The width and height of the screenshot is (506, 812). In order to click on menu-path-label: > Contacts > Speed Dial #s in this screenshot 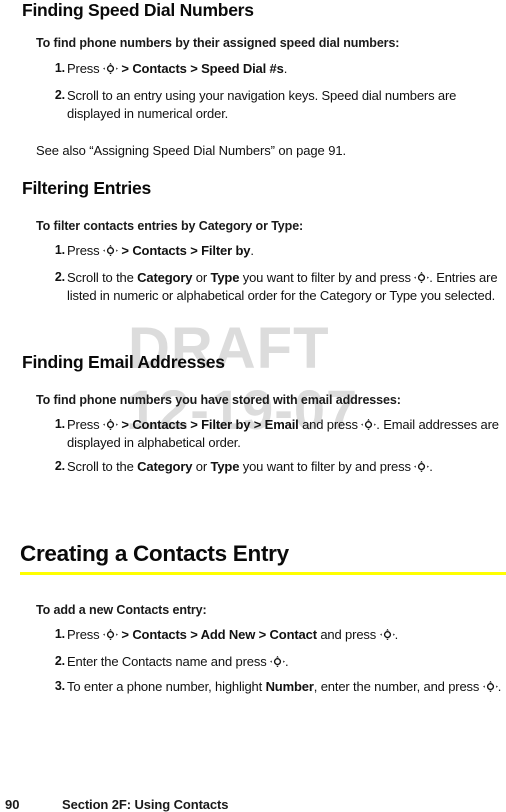, I will do `click(200, 68)`.